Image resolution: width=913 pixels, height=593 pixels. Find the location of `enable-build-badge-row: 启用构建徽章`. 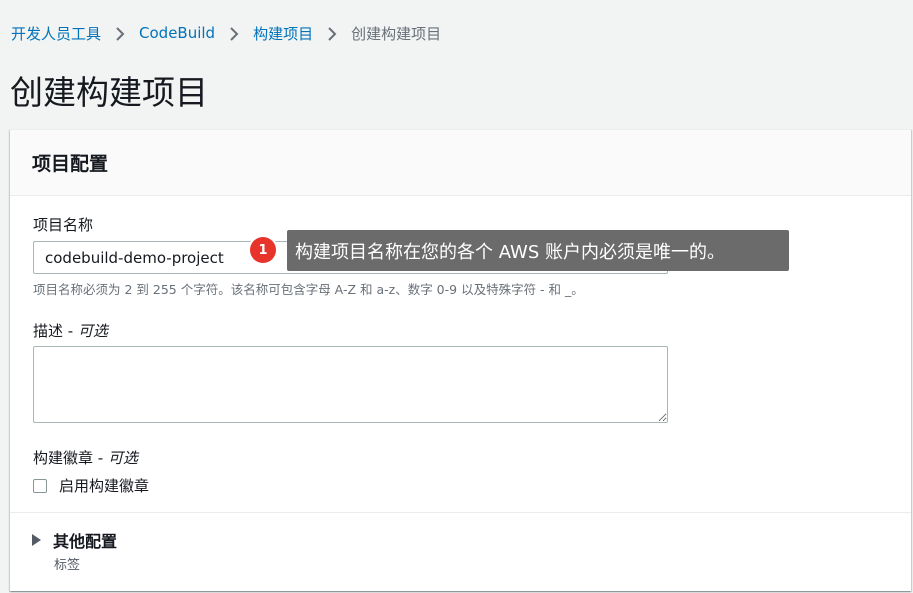

enable-build-badge-row: 启用构建徽章 is located at coordinates (91, 485).